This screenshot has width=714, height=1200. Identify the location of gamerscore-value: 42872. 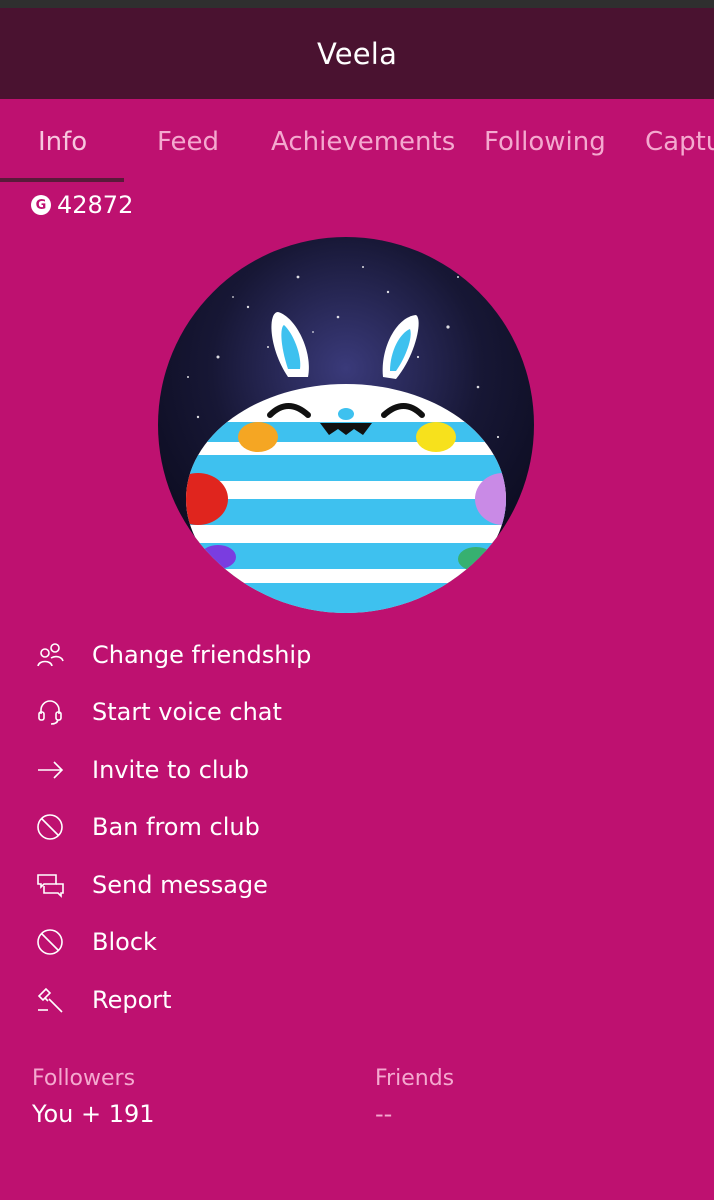
(95, 205).